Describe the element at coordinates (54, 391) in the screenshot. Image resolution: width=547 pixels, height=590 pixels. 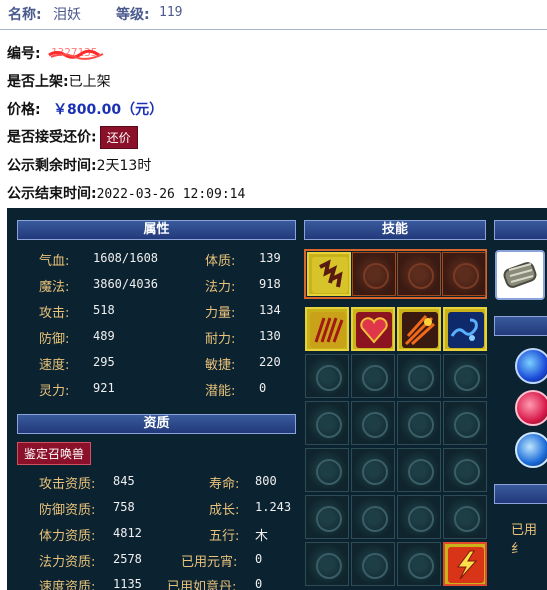
I see `attr-spirit-label: 灵力:` at that location.